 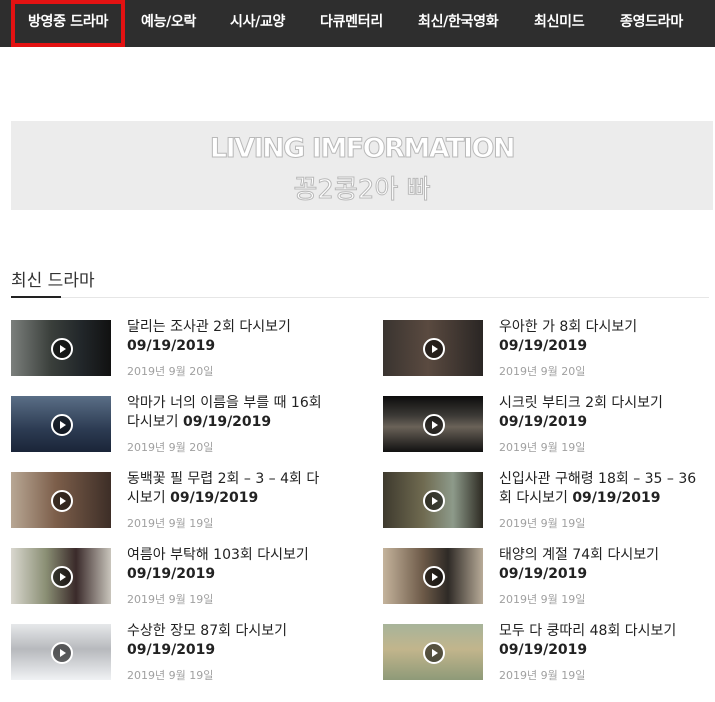 What do you see at coordinates (218, 555) in the screenshot?
I see `post-title-text: 여름아 부탁해 103회 다시보기` at bounding box center [218, 555].